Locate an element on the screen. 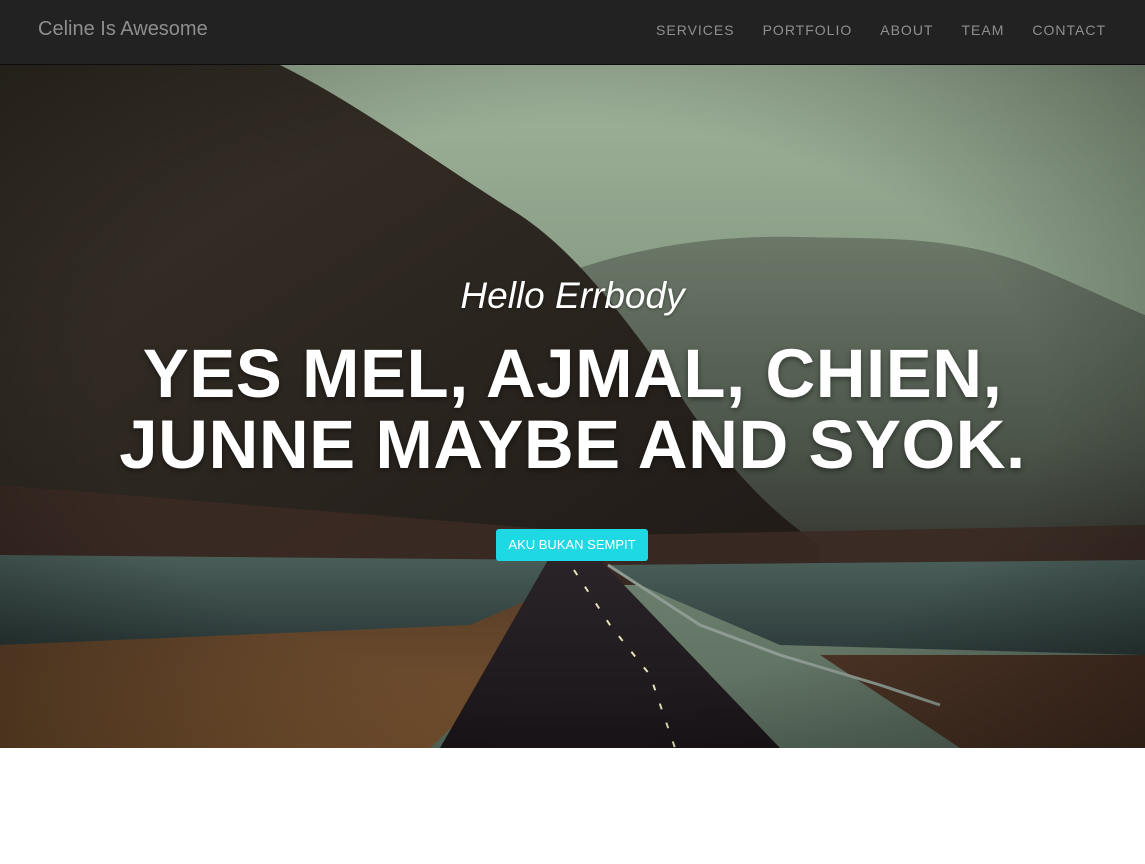  nav-menu: SERVICES PORTFOLIO ABOUT TEAM CONTACT is located at coordinates (881, 30).